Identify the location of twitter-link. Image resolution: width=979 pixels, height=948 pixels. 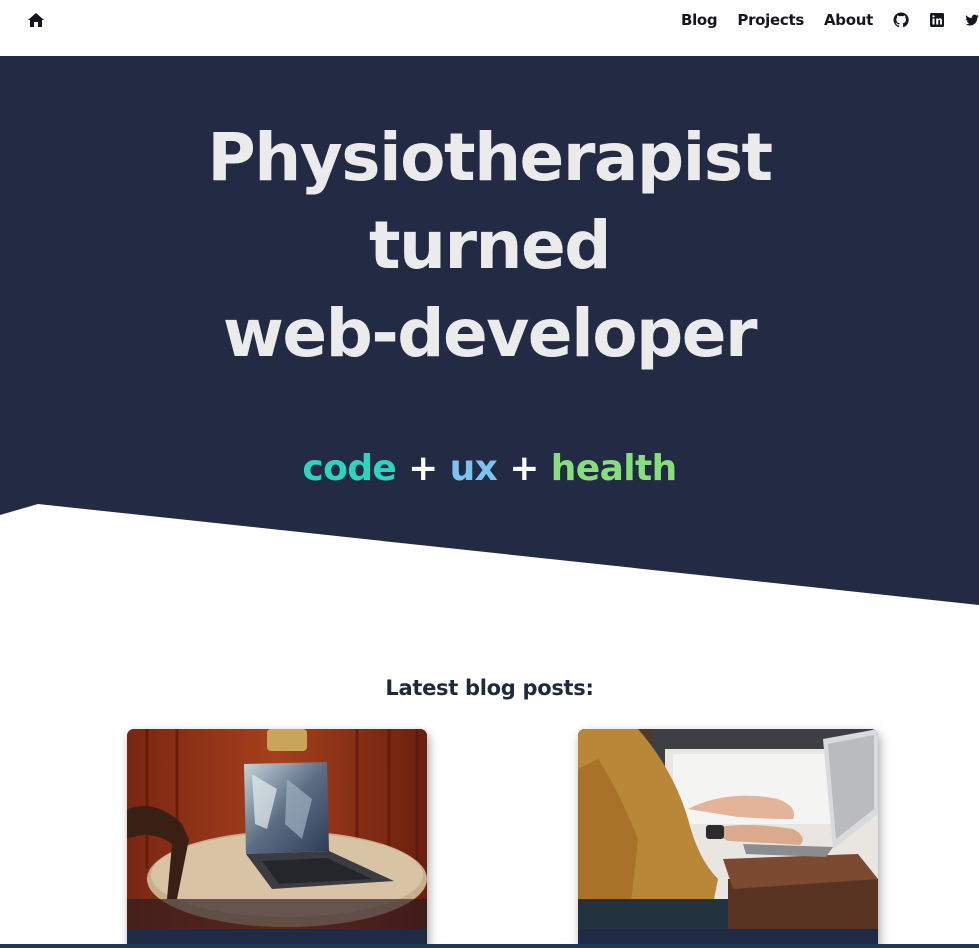
(972, 20).